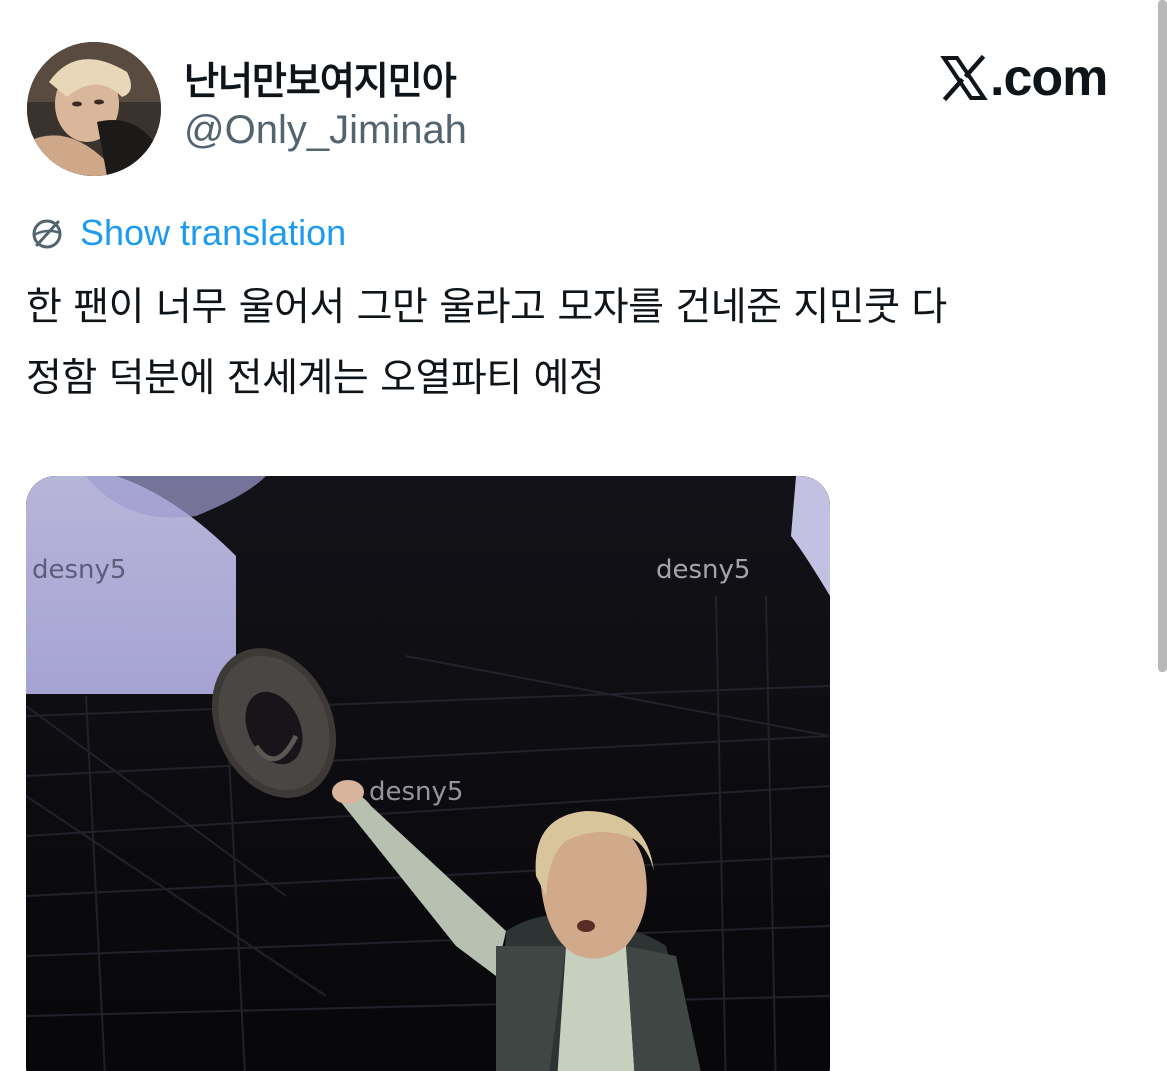 This screenshot has width=1167, height=1071. I want to click on show-translation-button: Show translation, so click(187, 233).